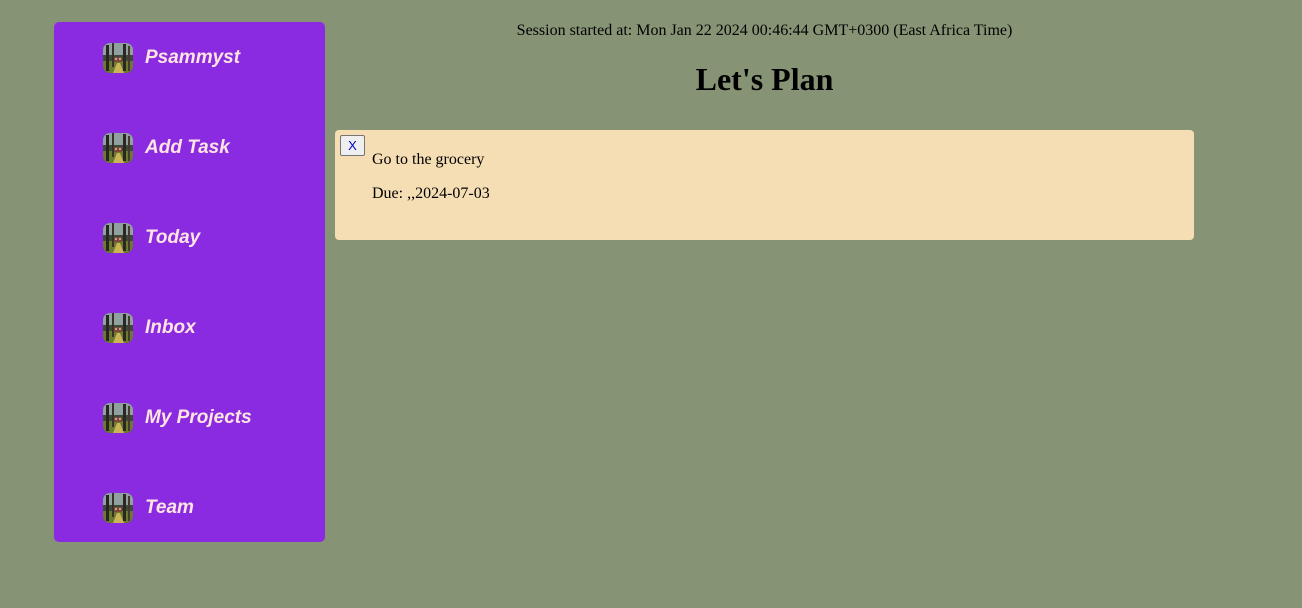 Image resolution: width=1302 pixels, height=608 pixels. I want to click on delete-task-button: X, so click(352, 145).